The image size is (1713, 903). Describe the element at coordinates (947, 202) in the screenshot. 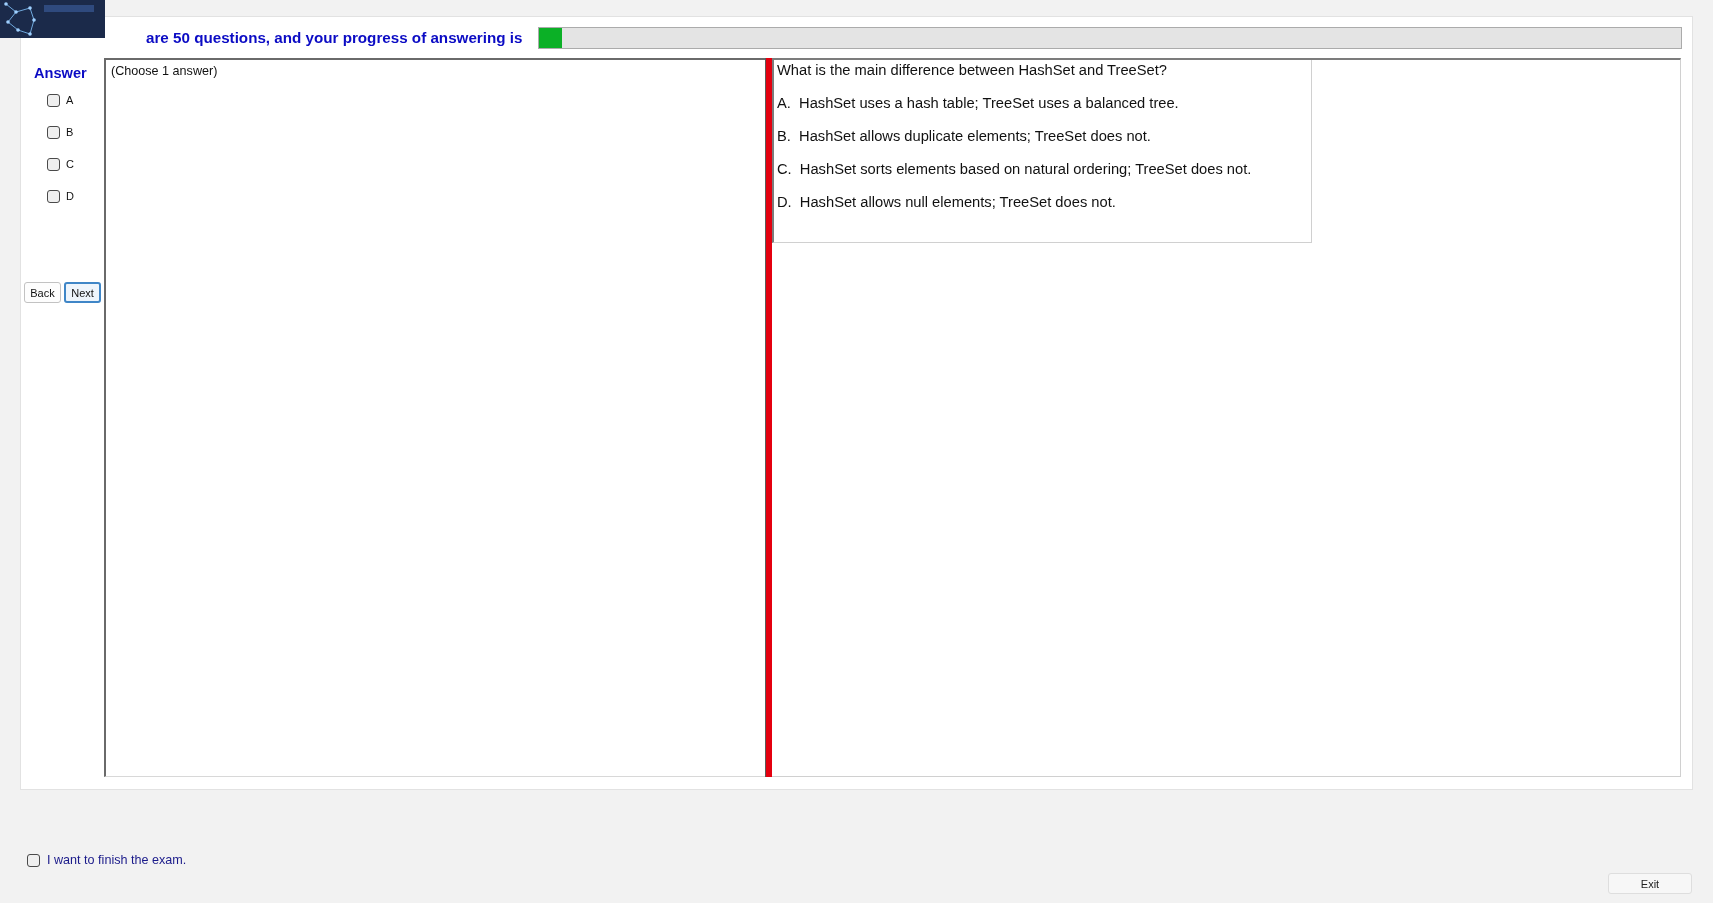

I see `choice-text: D. HashSet allows null elements; TreeSet does not.` at that location.